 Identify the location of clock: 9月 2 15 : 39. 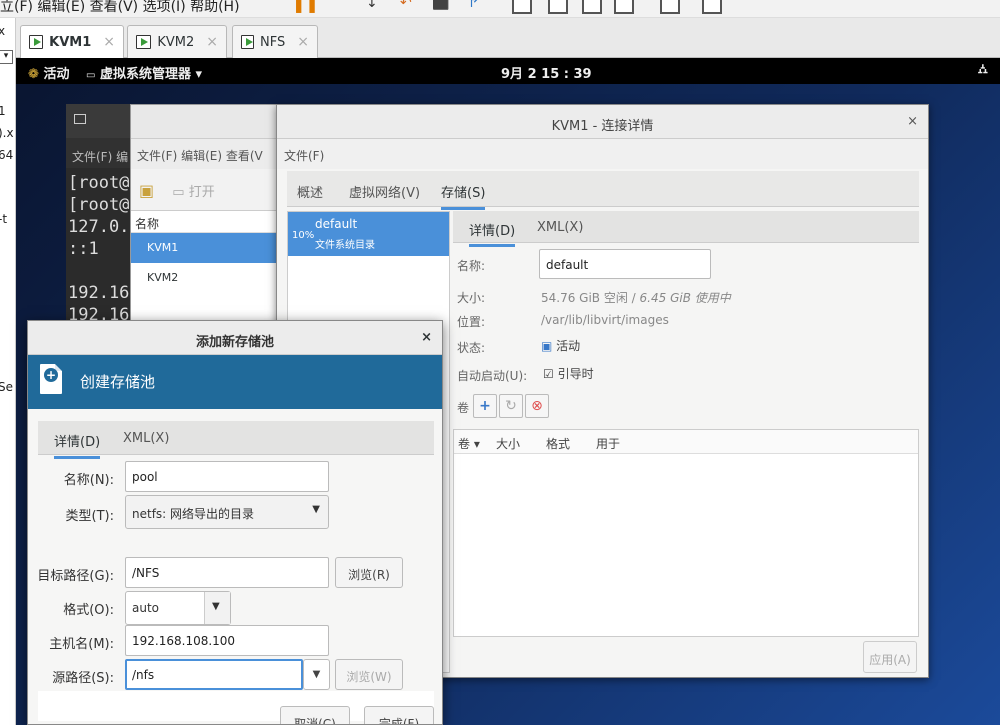
(546, 72).